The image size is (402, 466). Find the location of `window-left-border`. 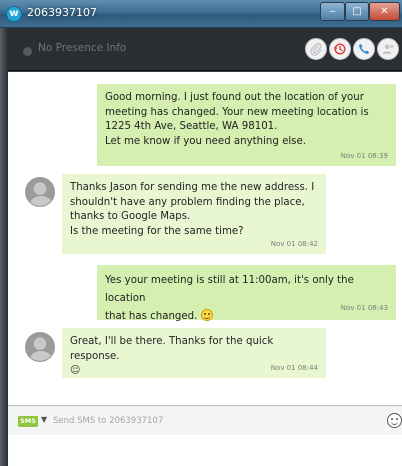

window-left-border is located at coordinates (4, 247).